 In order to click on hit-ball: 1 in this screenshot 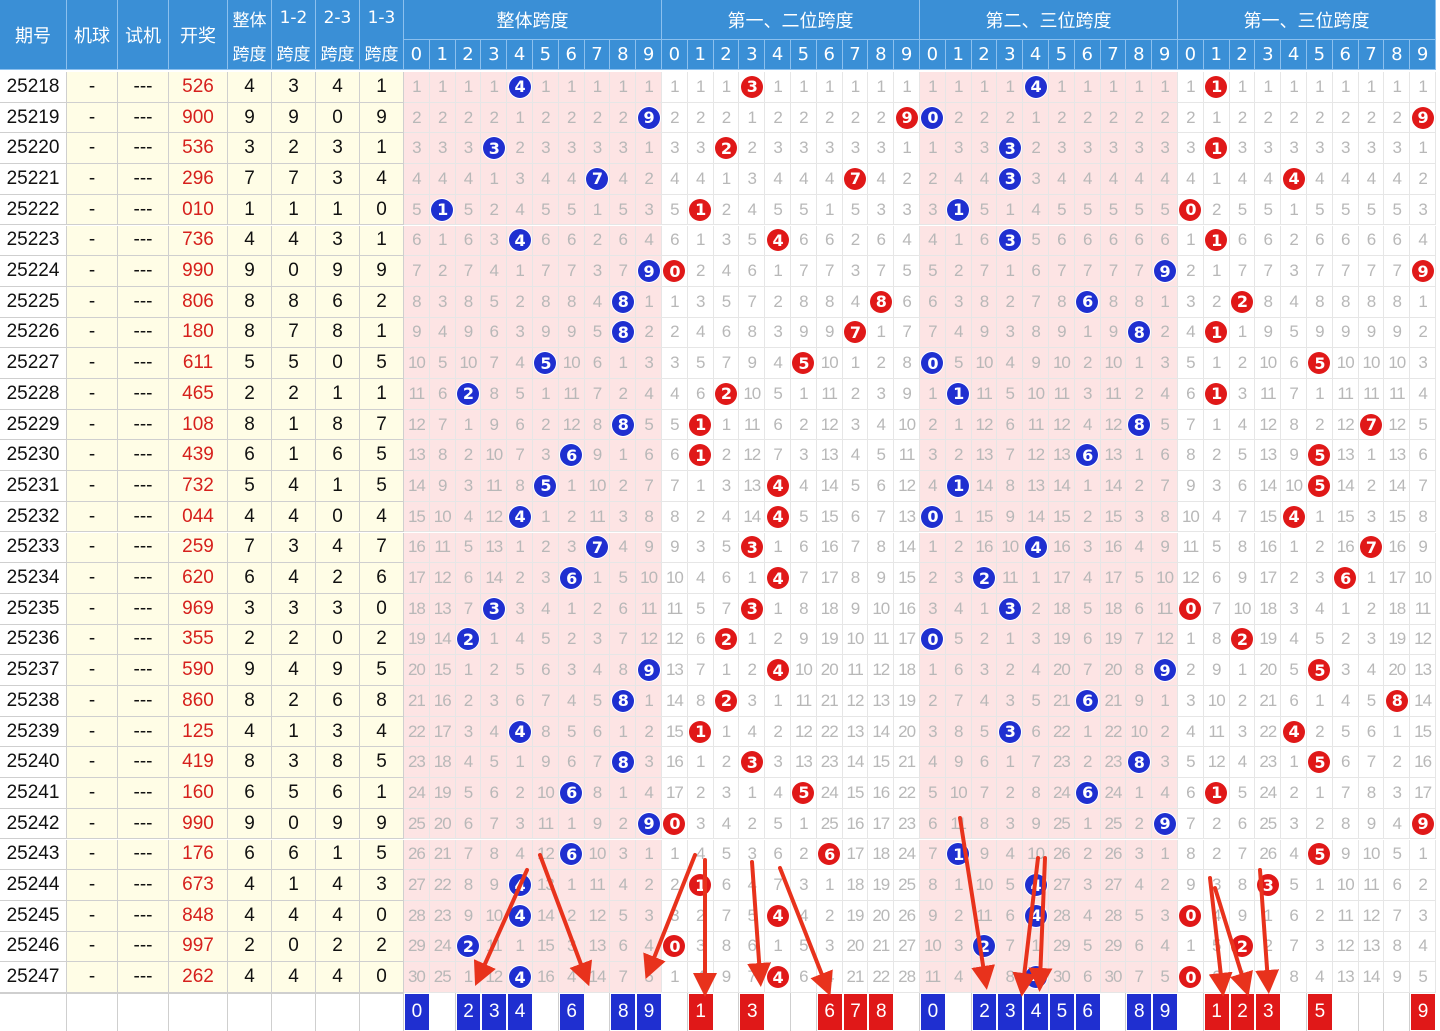, I will do `click(442, 209)`.